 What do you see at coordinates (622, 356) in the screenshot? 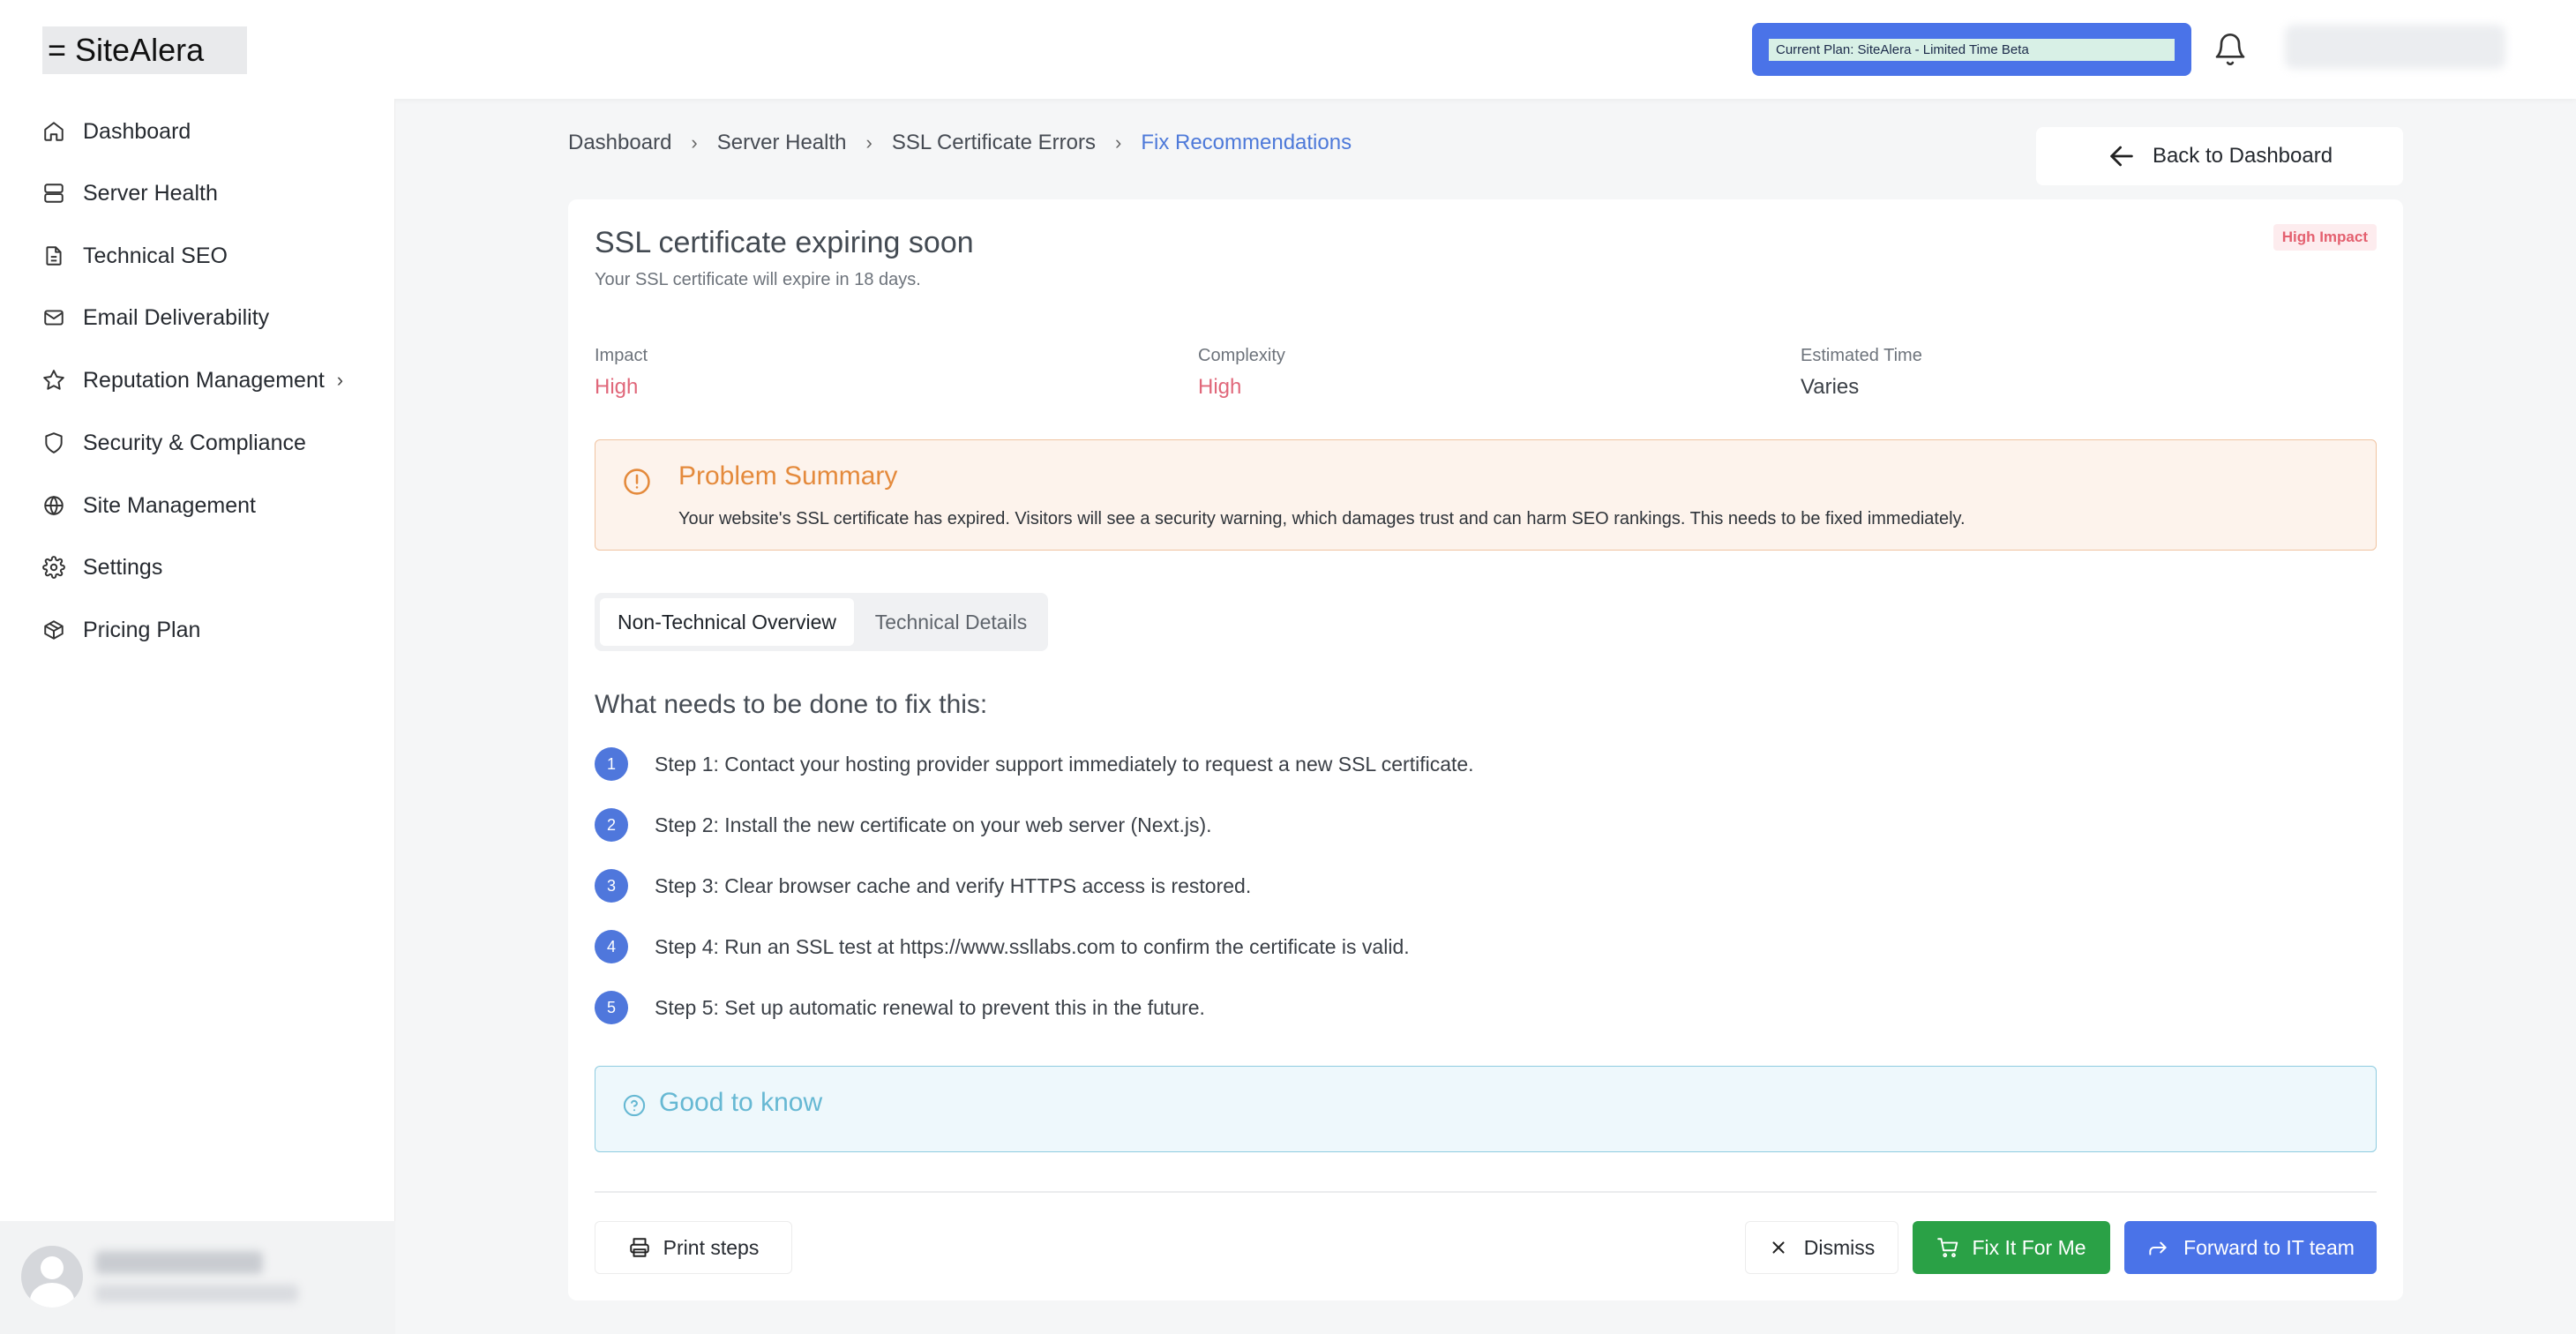
I see `meta-label: Impact` at bounding box center [622, 356].